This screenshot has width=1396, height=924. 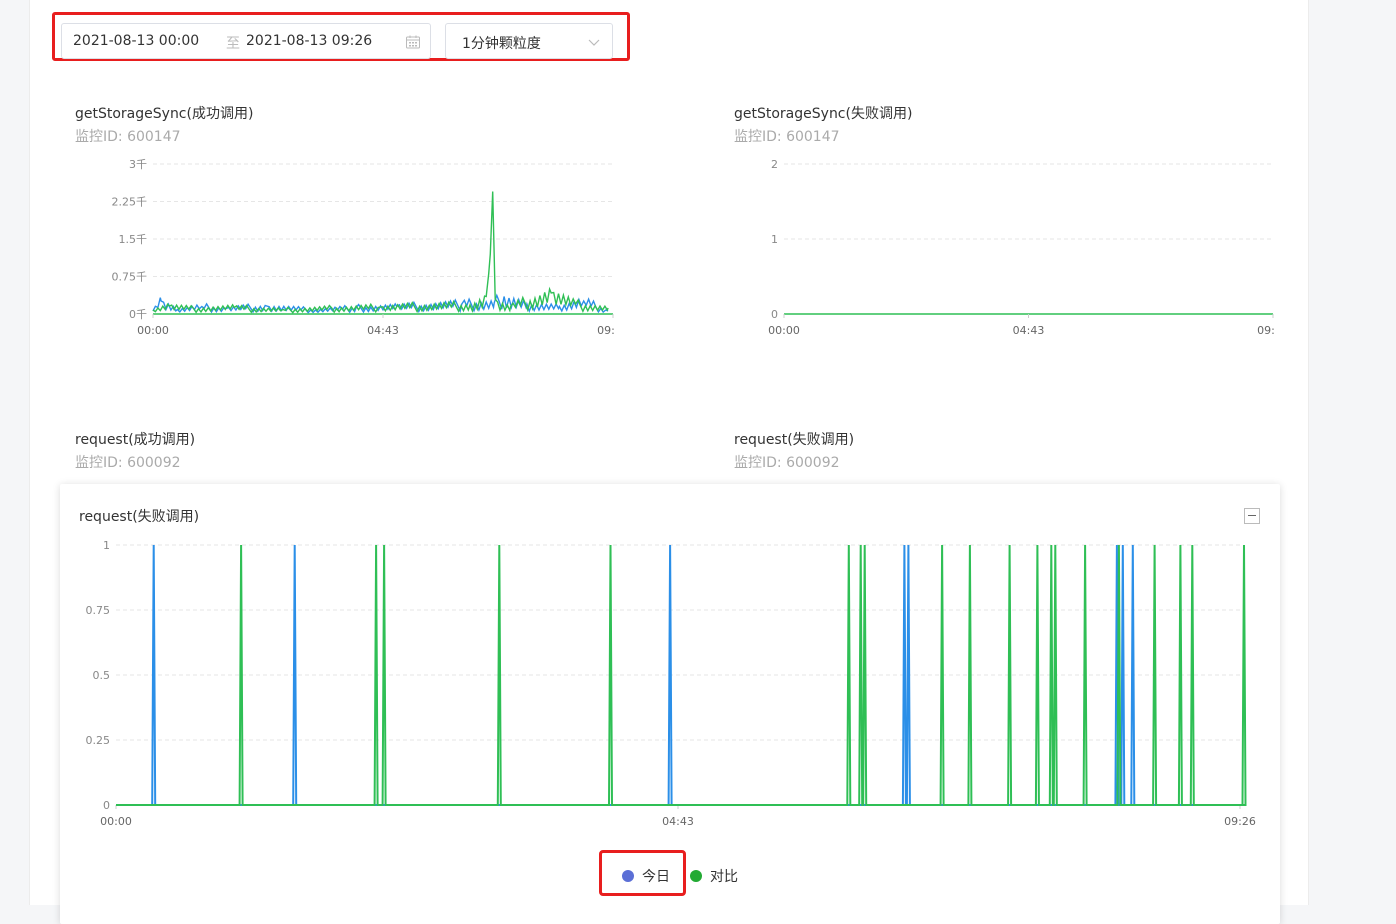 I want to click on y-tick-label: 0.75, so click(x=98, y=610).